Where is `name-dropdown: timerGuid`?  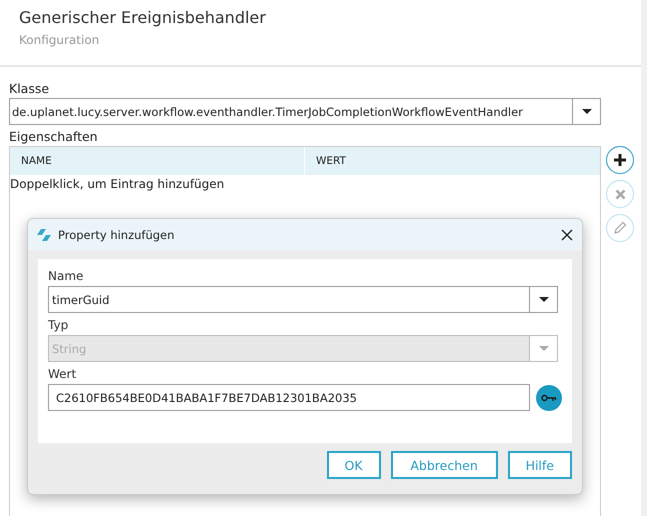
name-dropdown: timerGuid is located at coordinates (303, 299).